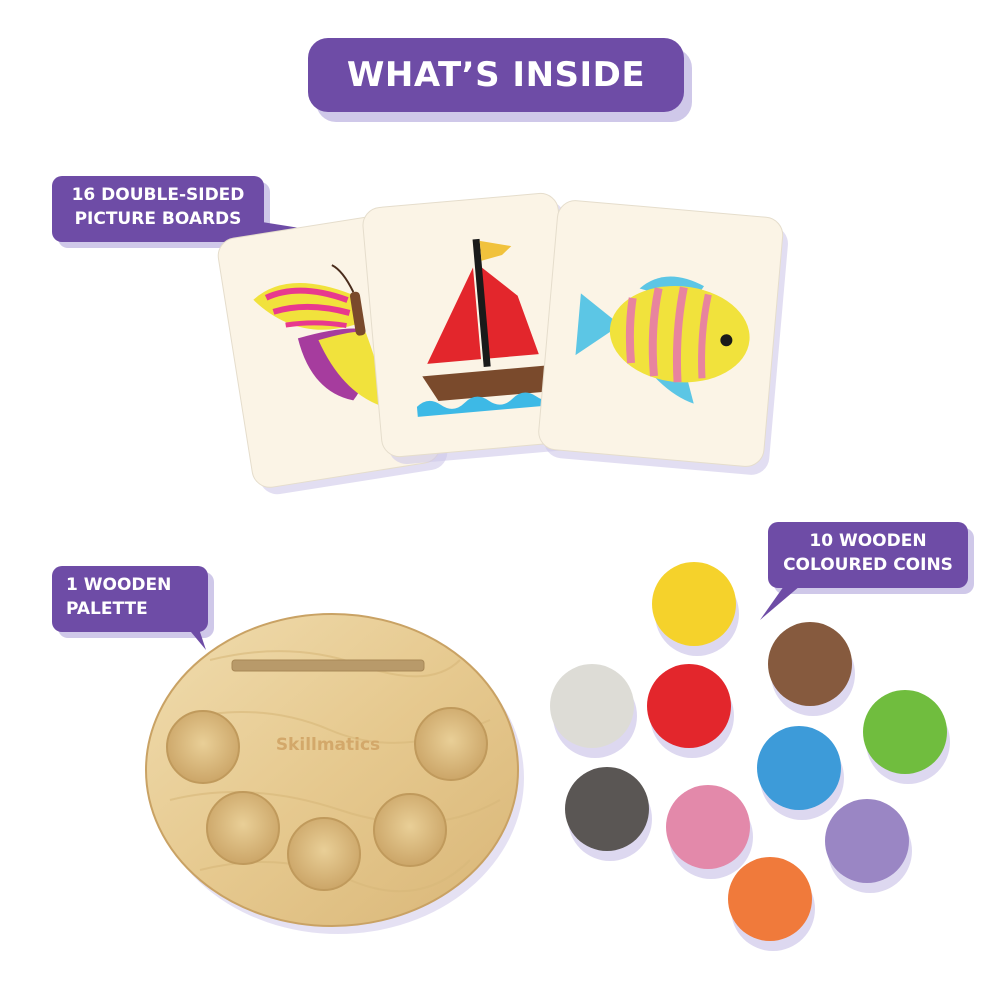 The image size is (1000, 1000). Describe the element at coordinates (906, 737) in the screenshot. I see `coin-green` at that location.